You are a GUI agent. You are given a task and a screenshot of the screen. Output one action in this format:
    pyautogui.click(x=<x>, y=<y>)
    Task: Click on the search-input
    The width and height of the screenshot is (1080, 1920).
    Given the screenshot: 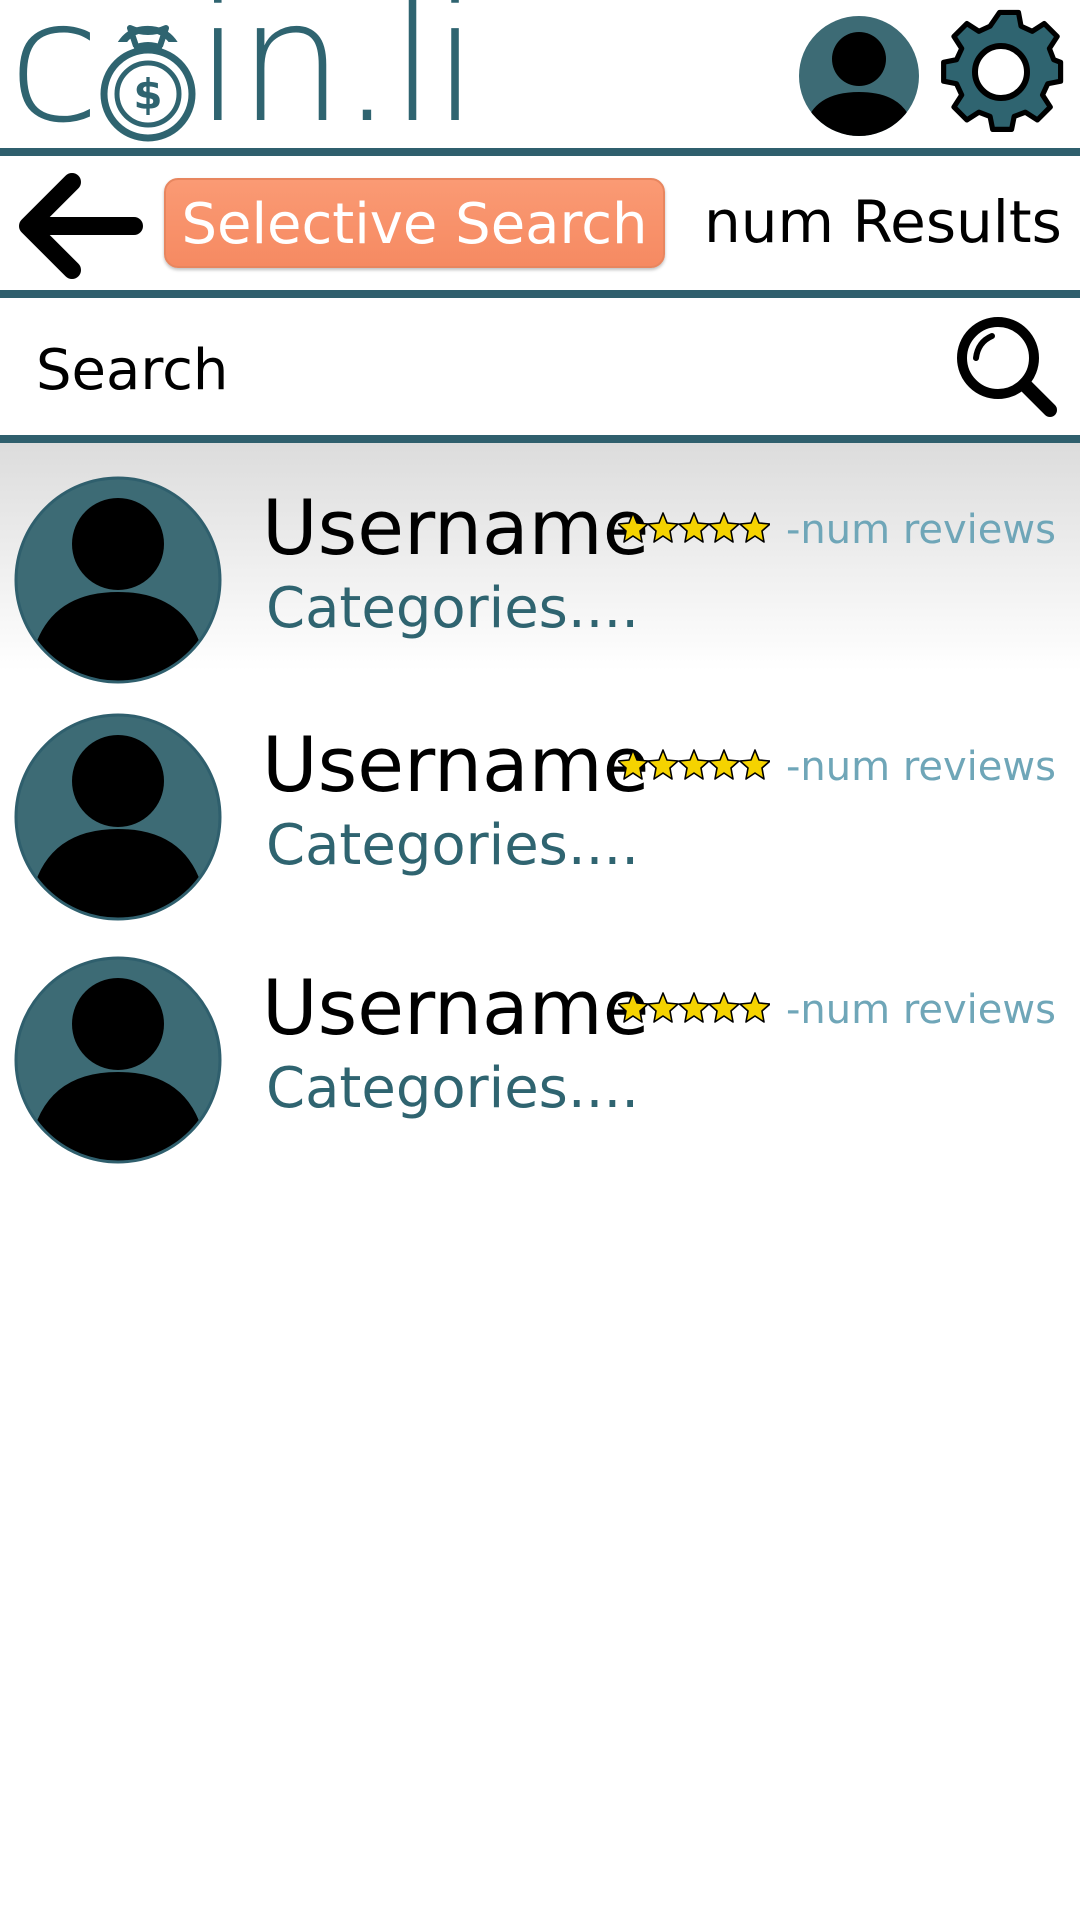 What is the action you would take?
    pyautogui.click(x=476, y=370)
    